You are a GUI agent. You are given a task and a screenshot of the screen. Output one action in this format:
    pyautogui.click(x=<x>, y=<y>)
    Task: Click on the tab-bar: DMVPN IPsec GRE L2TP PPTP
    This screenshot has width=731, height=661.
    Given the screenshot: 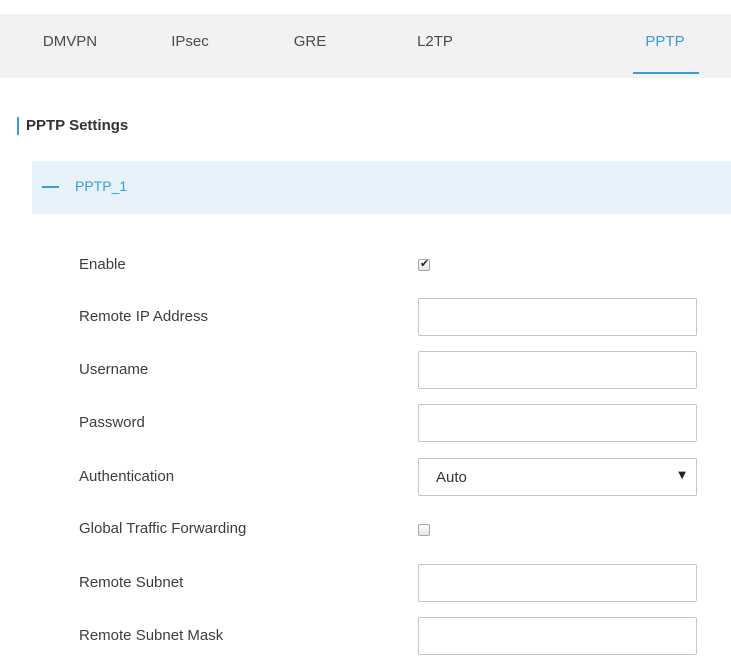 What is the action you would take?
    pyautogui.click(x=365, y=46)
    